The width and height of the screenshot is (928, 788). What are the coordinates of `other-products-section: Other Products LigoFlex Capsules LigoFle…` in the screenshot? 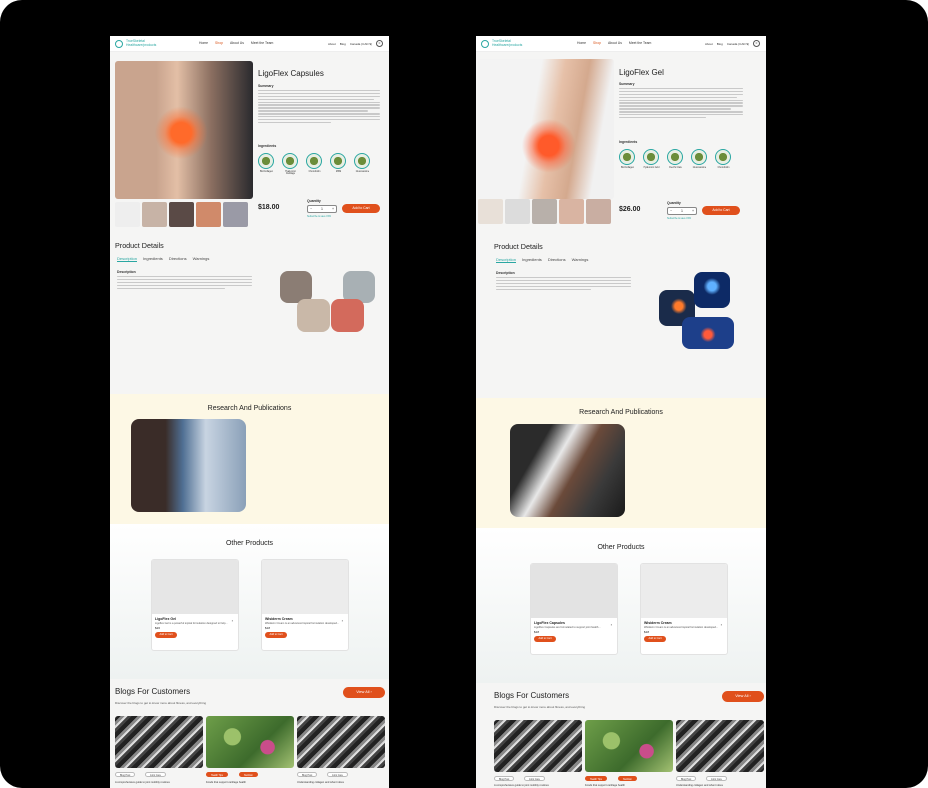 It's located at (621, 605).